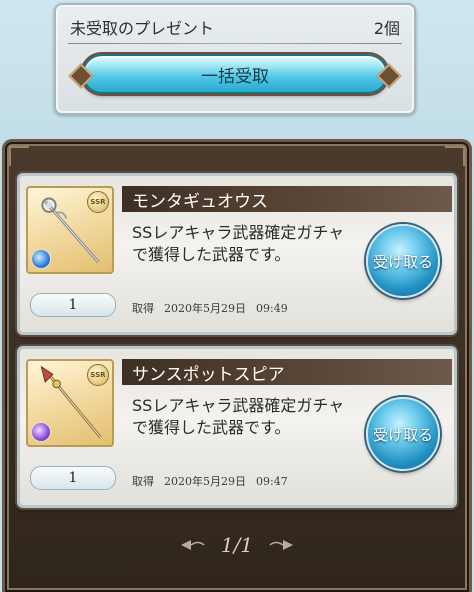  I want to click on dark-element-icon, so click(41, 432).